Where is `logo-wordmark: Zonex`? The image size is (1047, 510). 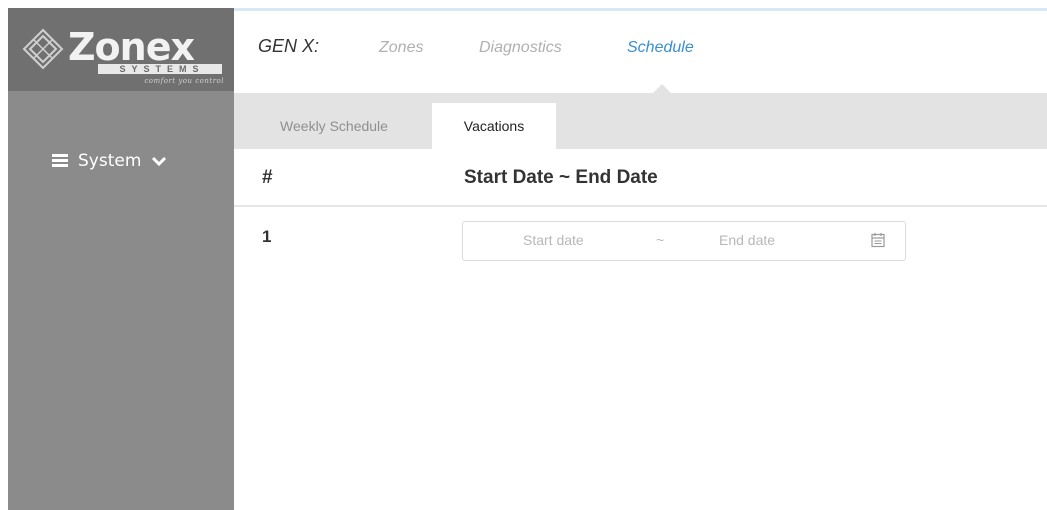 logo-wordmark: Zonex is located at coordinates (131, 47).